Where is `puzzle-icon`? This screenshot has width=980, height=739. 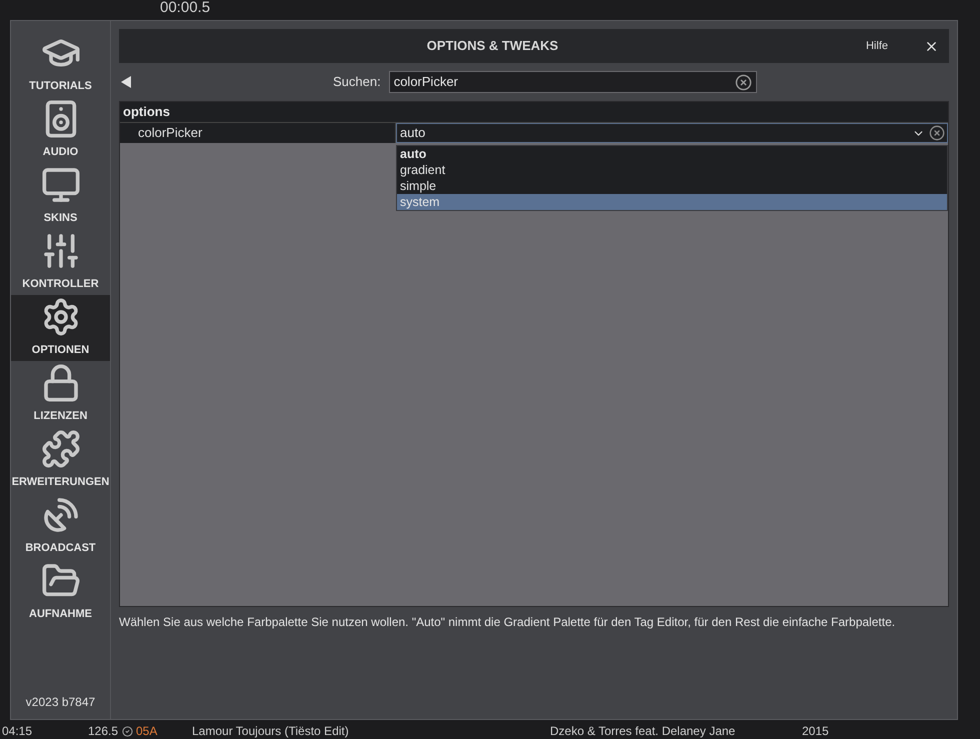 puzzle-icon is located at coordinates (60, 449).